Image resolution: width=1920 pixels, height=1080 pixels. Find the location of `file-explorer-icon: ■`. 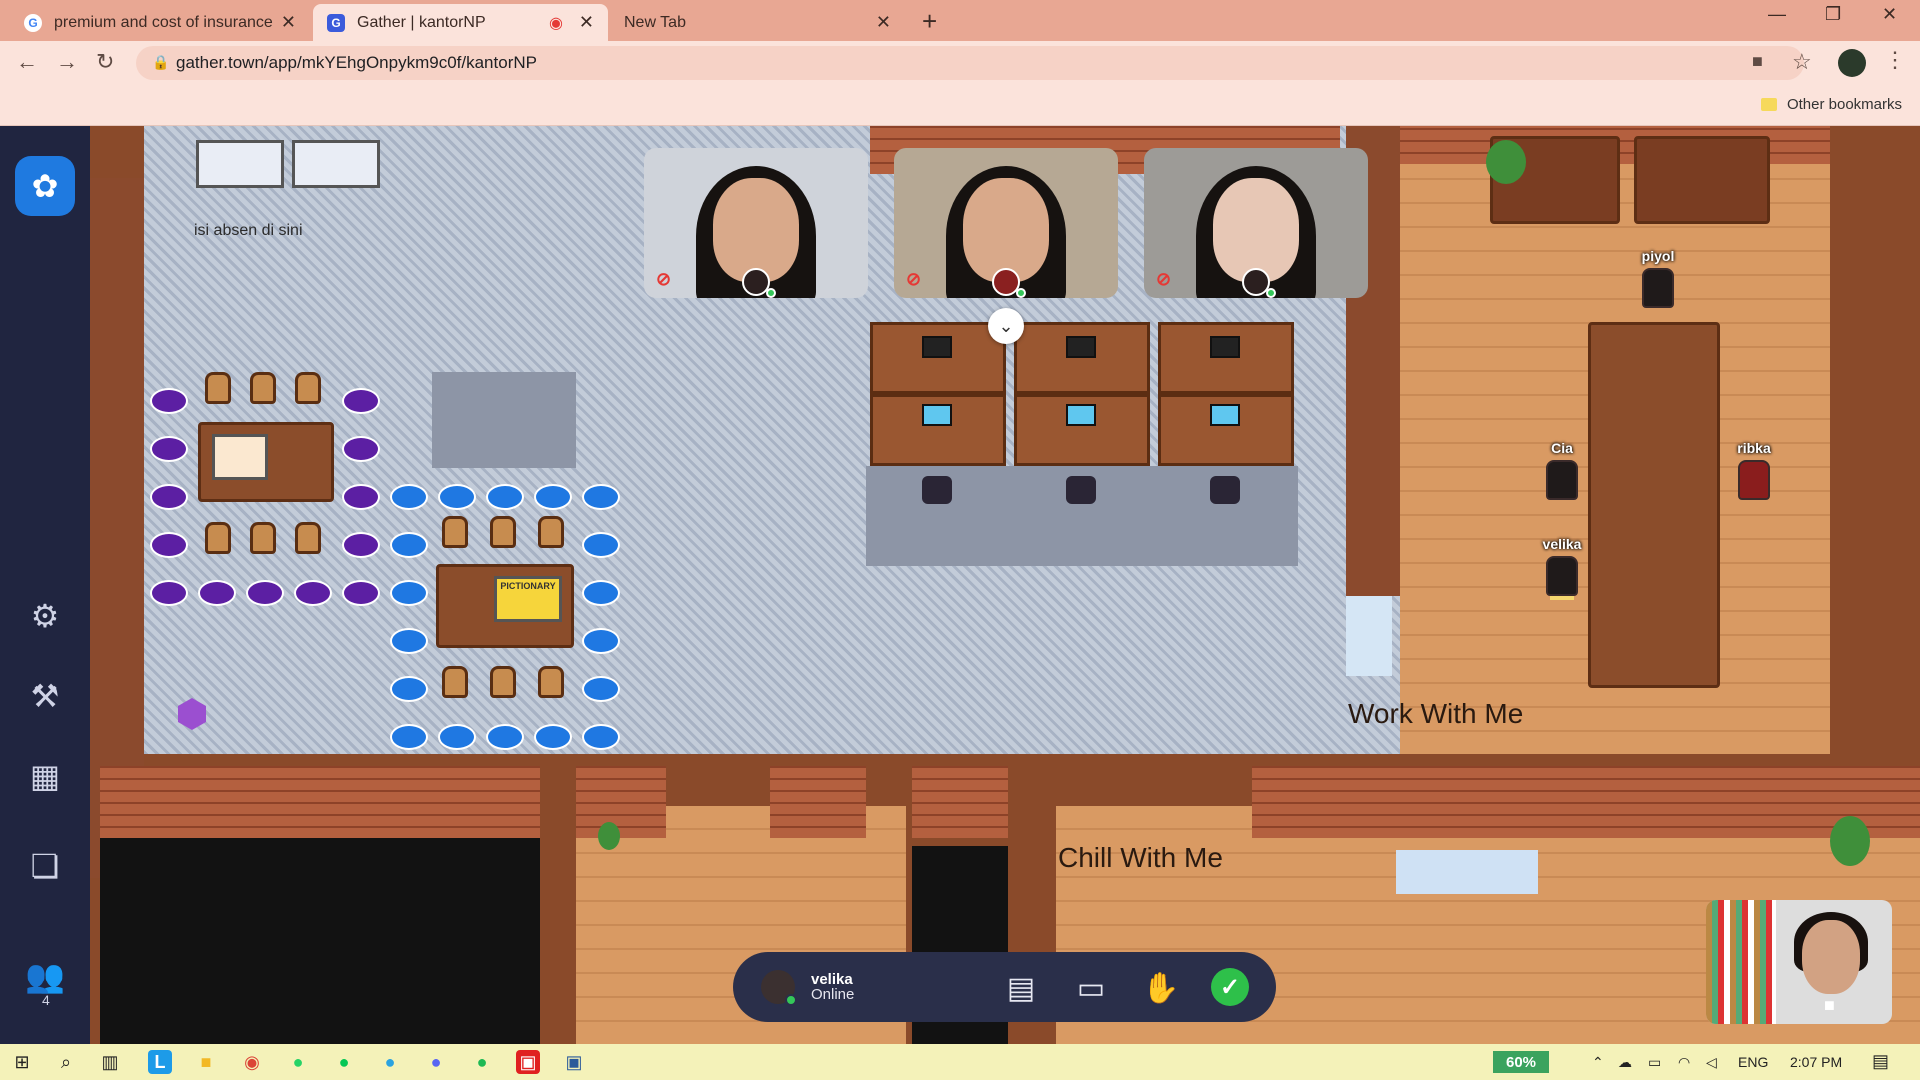

file-explorer-icon: ■ is located at coordinates (206, 1062).